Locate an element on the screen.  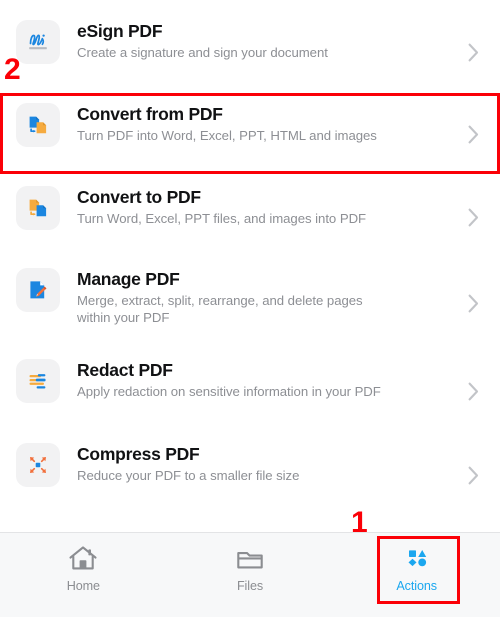
compress-arrows-icon is located at coordinates (38, 465).